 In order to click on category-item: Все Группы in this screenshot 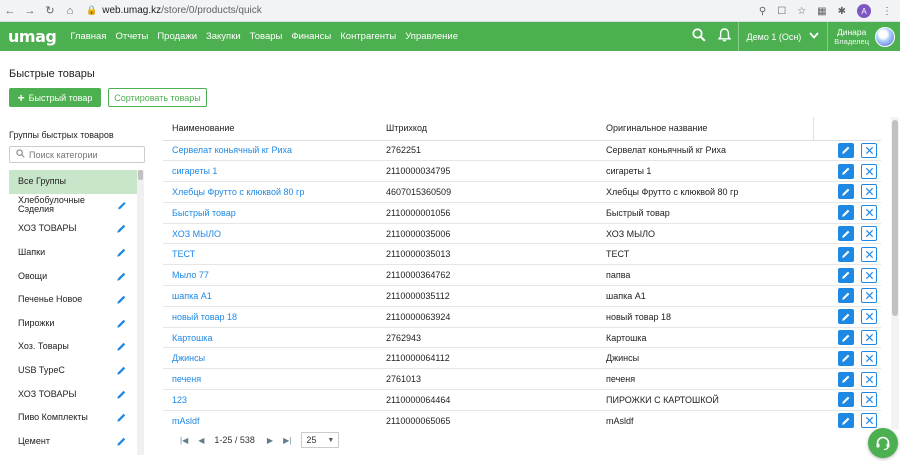, I will do `click(73, 182)`.